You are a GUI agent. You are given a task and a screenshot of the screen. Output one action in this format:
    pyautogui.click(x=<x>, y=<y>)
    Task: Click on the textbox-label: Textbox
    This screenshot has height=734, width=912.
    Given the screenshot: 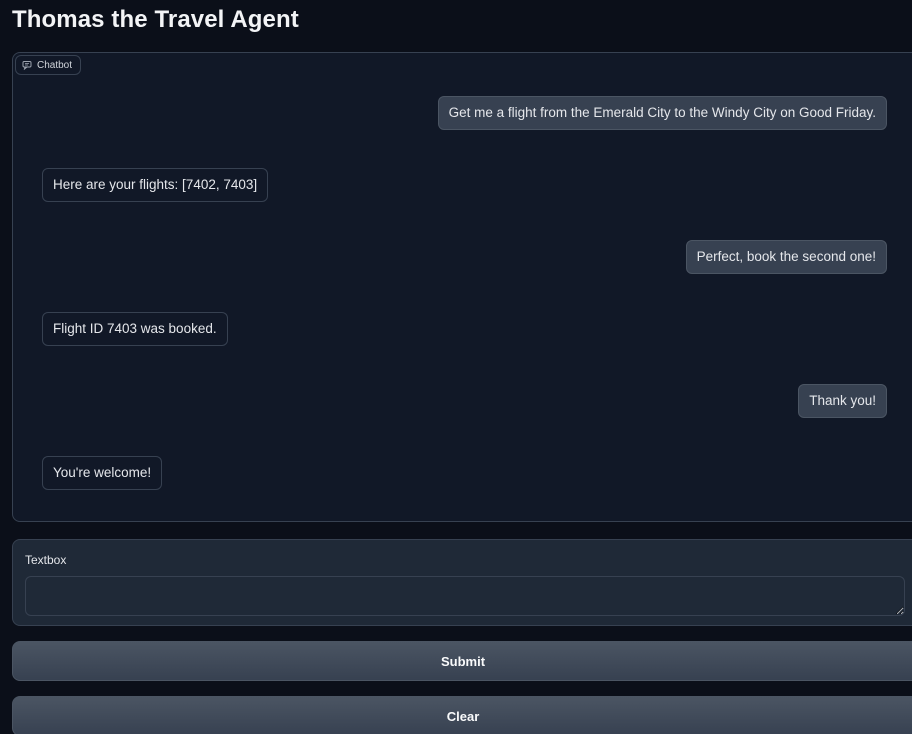 What is the action you would take?
    pyautogui.click(x=46, y=560)
    